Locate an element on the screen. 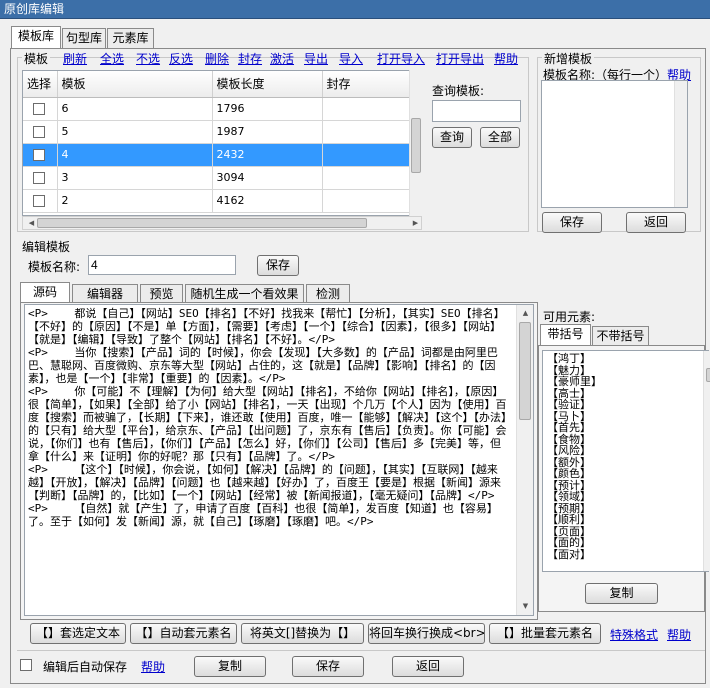 The width and height of the screenshot is (710, 688). elements-scrollbar is located at coordinates (706, 461).